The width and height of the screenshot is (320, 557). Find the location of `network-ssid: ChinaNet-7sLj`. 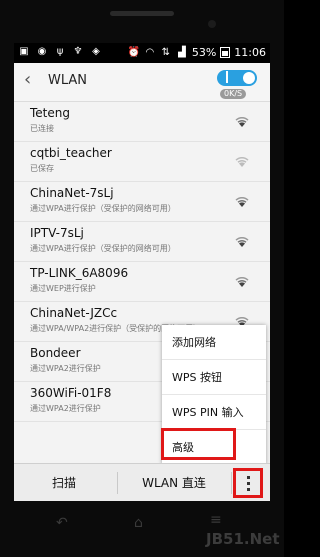

network-ssid: ChinaNet-7sLj is located at coordinates (72, 193).